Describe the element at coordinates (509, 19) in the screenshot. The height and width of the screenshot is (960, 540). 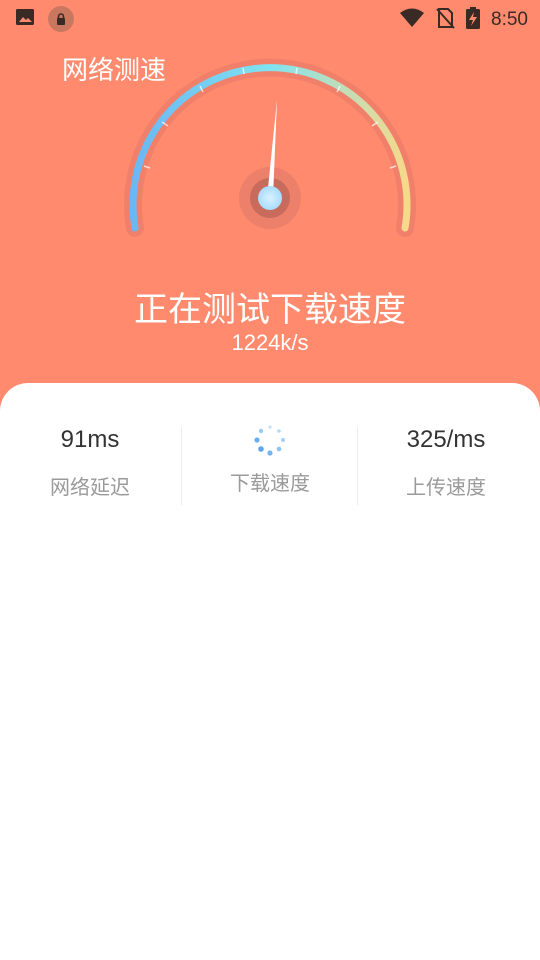
I see `clock: 8:50` at that location.